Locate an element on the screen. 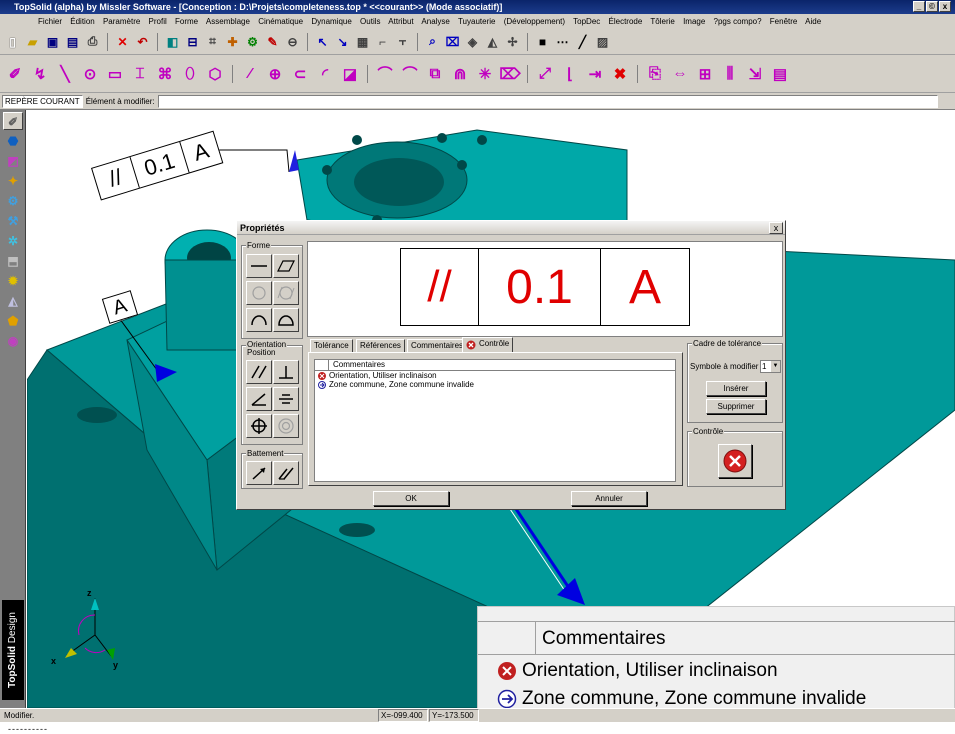  concentricity-button is located at coordinates (286, 426).